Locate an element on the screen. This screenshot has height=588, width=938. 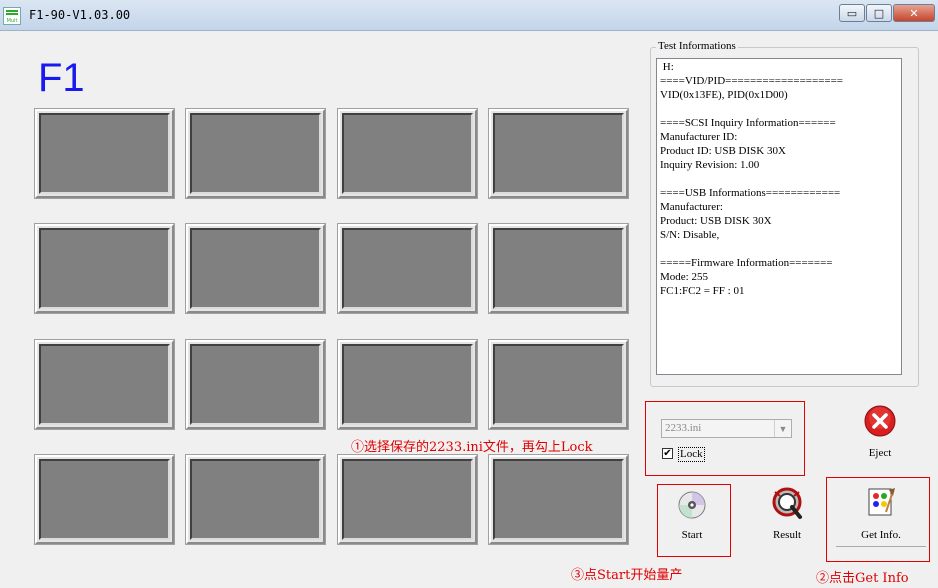
minimize-icon: ▭ is located at coordinates (852, 13).